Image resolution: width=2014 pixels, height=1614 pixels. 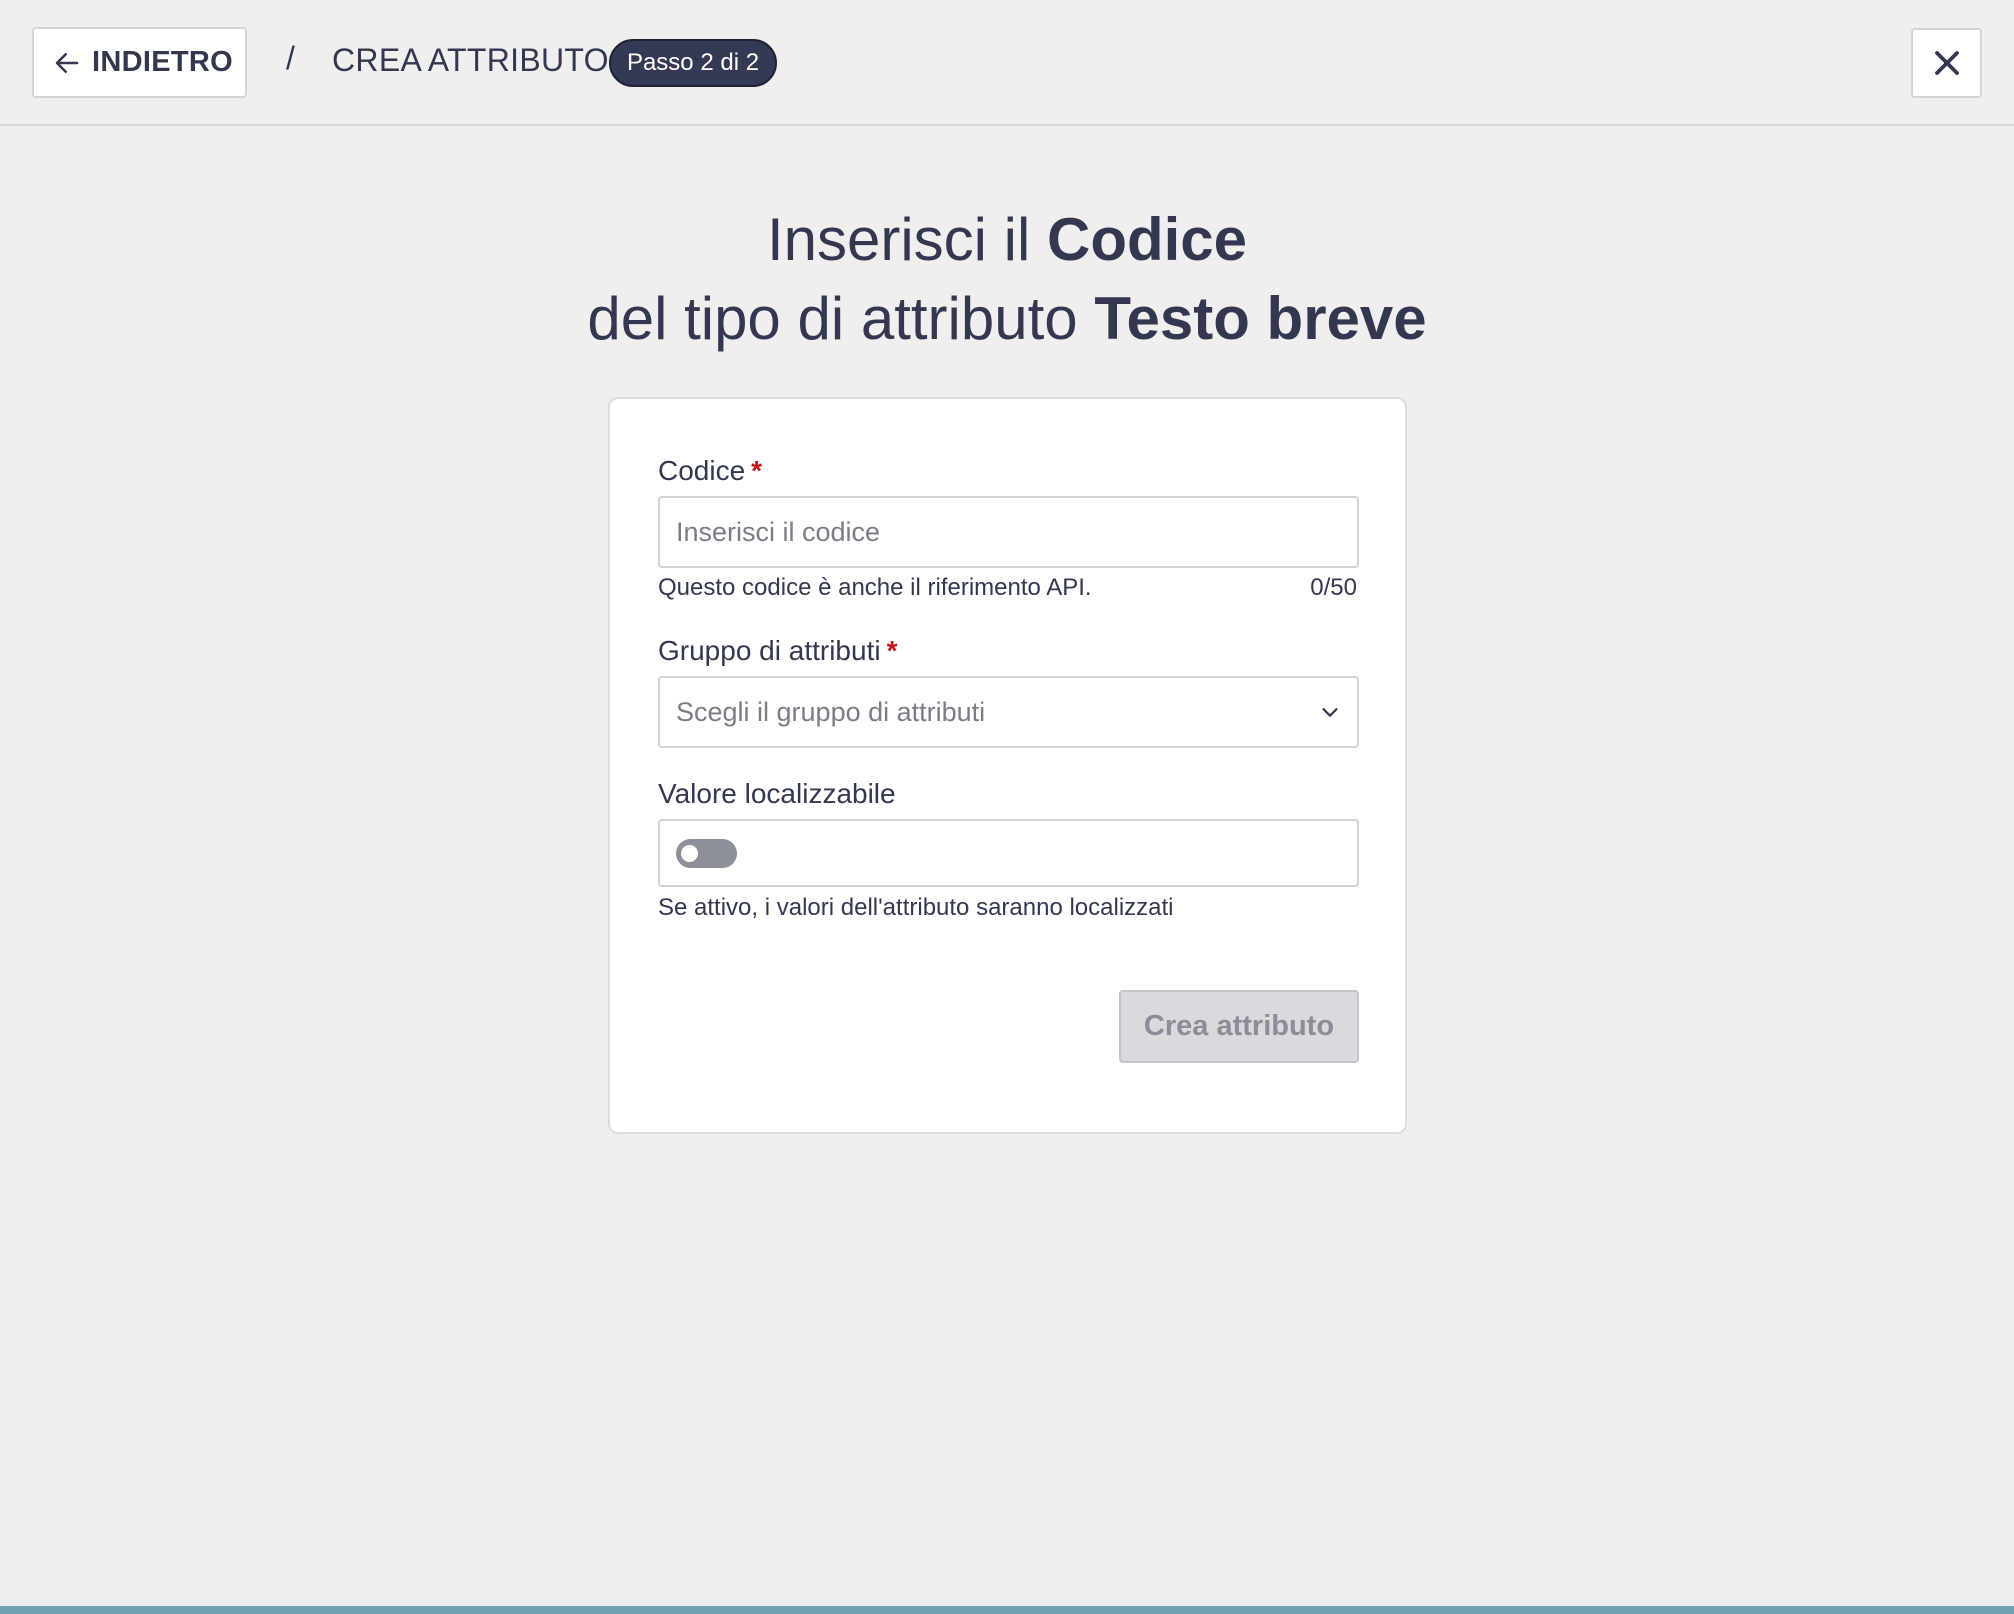 I want to click on arrow-left-icon, so click(x=67, y=62).